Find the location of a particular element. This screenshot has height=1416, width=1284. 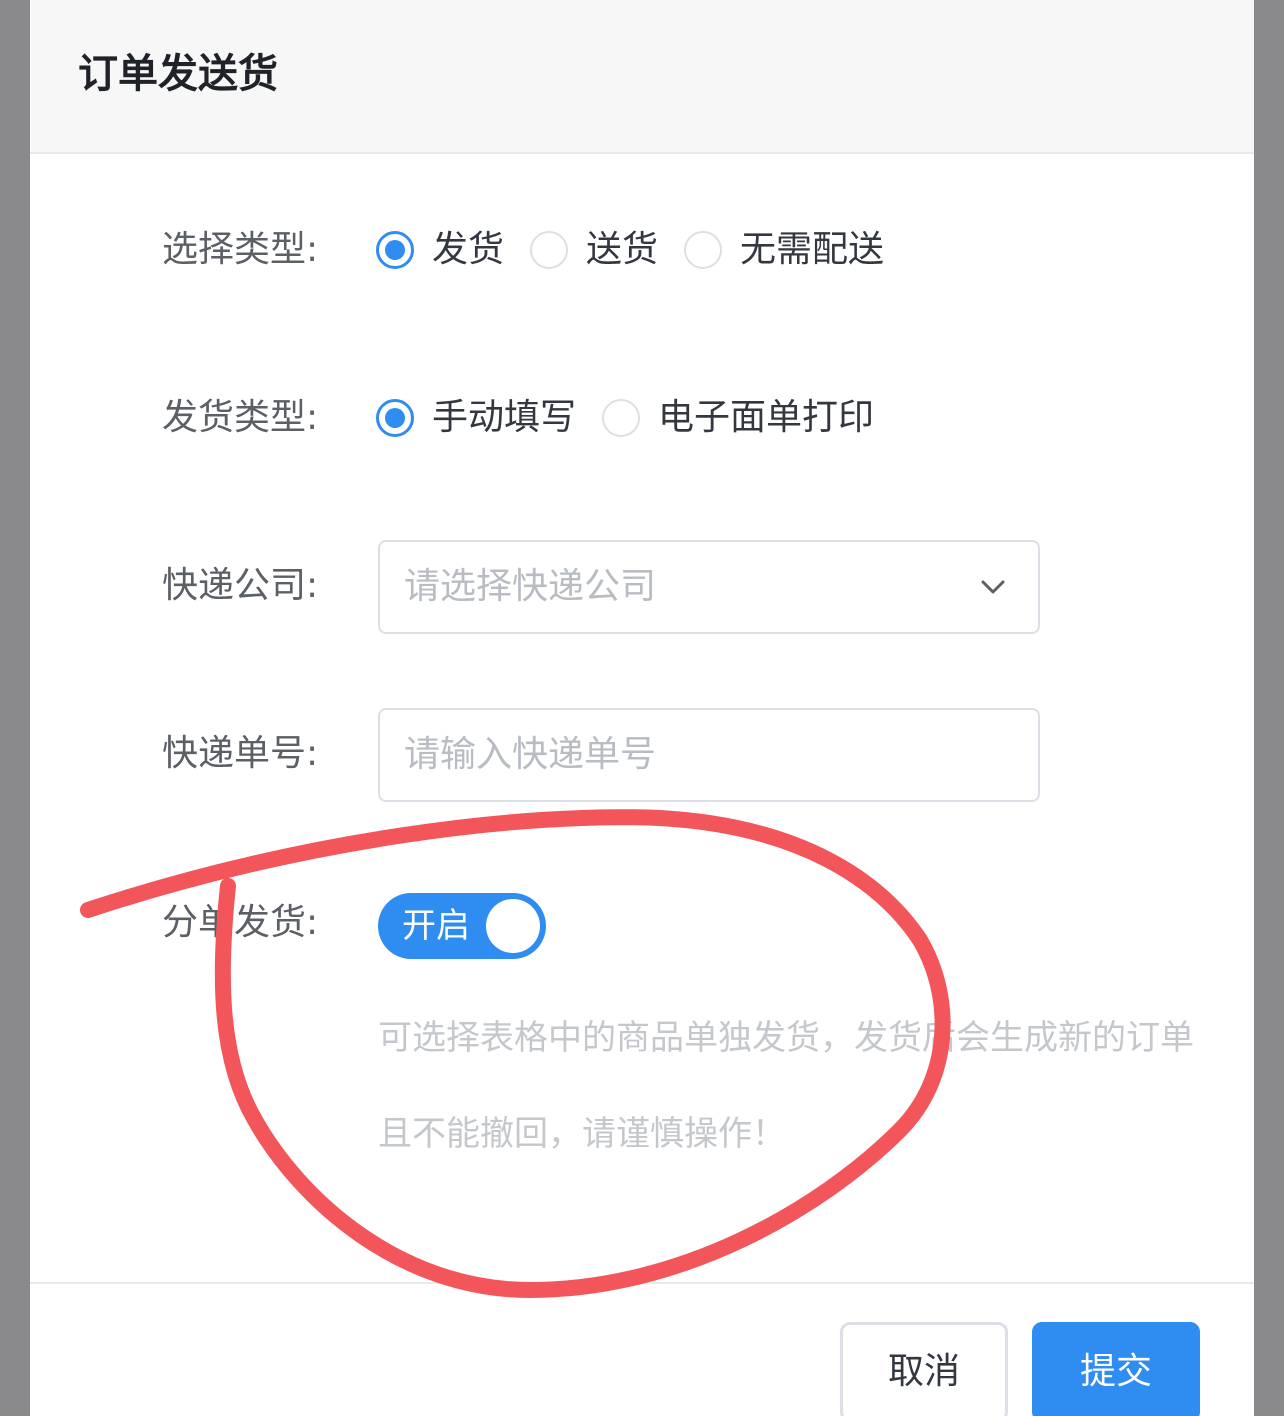

radio-label: 发货 is located at coordinates (468, 249).